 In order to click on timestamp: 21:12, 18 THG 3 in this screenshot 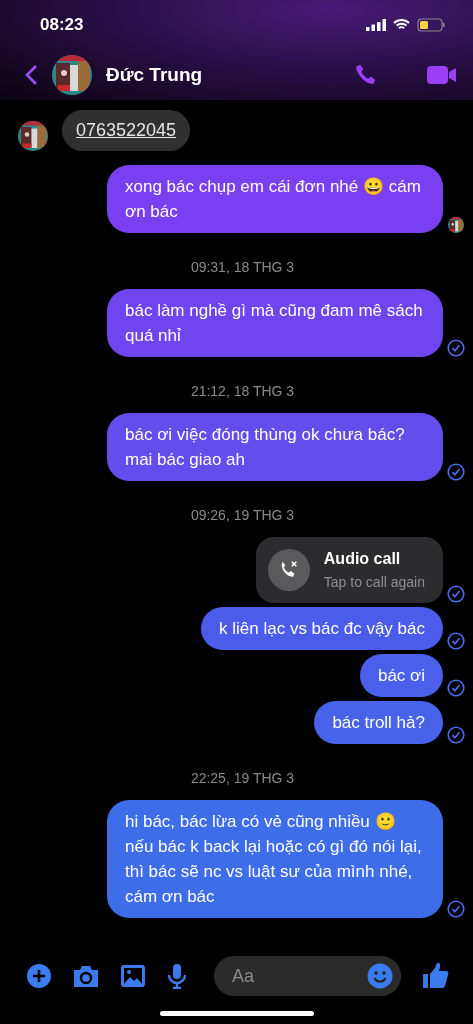, I will do `click(242, 391)`.